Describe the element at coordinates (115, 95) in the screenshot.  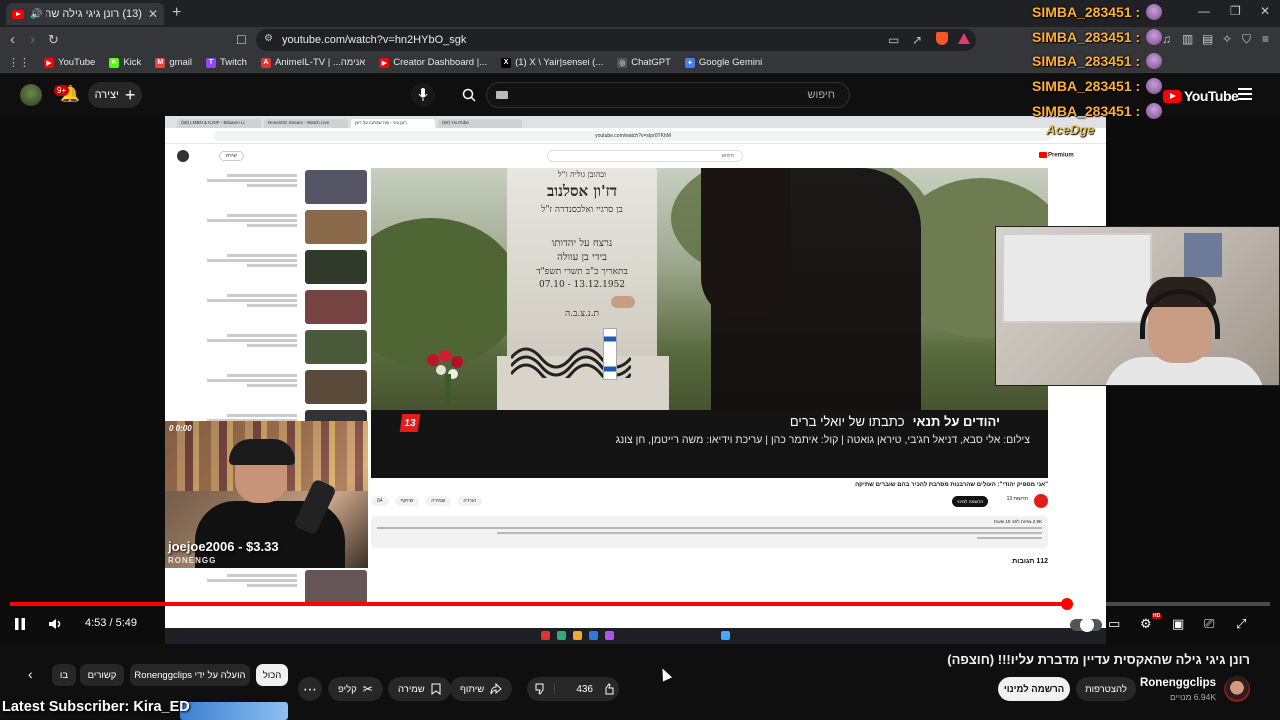
I see `create-button: יצירה +` at that location.